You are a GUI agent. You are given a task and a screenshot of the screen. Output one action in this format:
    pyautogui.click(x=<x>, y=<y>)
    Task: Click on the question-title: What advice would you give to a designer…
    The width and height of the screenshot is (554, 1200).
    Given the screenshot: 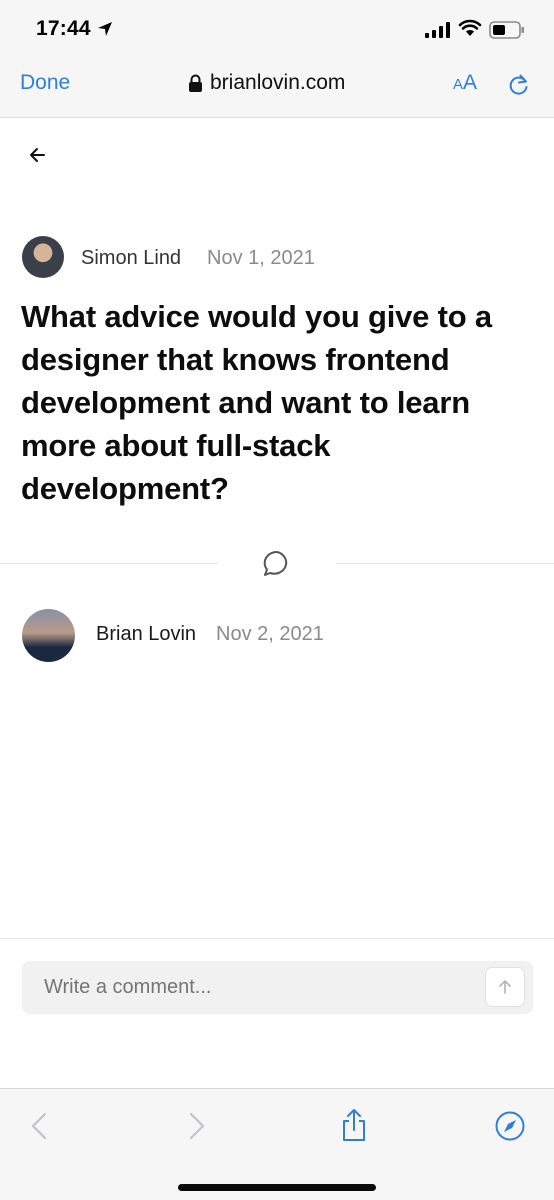 What is the action you would take?
    pyautogui.click(x=256, y=402)
    